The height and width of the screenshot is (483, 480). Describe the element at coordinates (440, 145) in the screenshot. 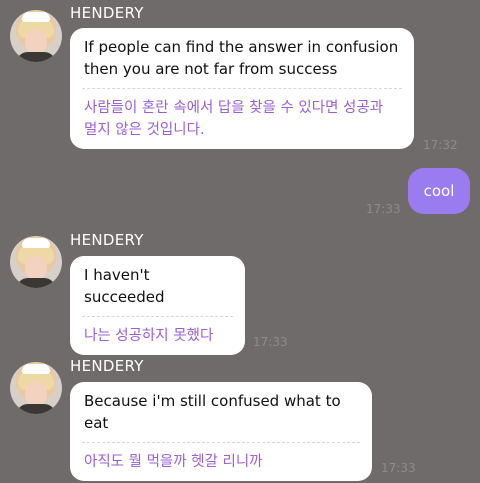

I see `timestamp: 17:32` at that location.